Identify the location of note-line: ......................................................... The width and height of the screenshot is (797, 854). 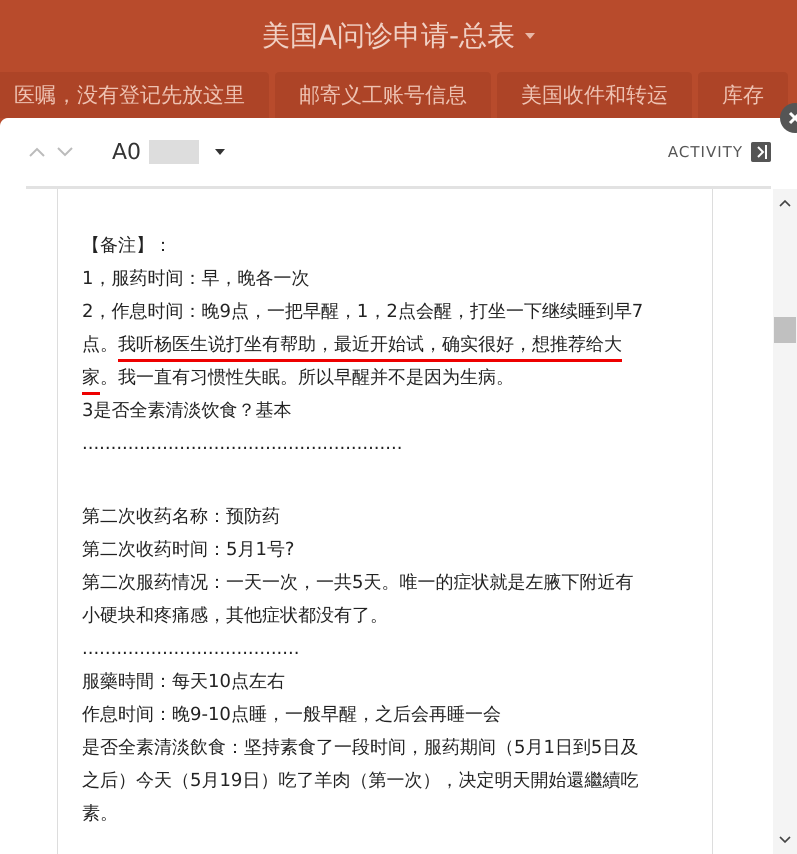
(243, 444).